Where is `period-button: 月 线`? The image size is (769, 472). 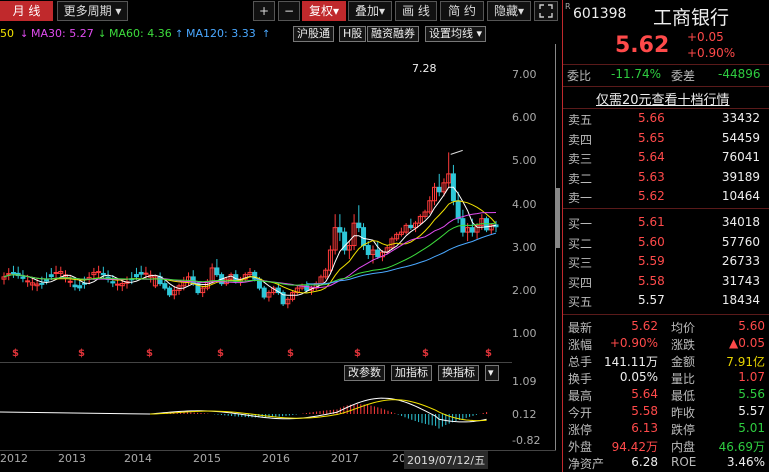 period-button: 月 线 is located at coordinates (26, 11).